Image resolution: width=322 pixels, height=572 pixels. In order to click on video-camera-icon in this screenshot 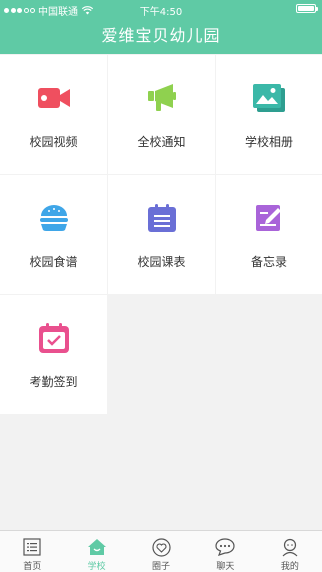, I will do `click(54, 98)`.